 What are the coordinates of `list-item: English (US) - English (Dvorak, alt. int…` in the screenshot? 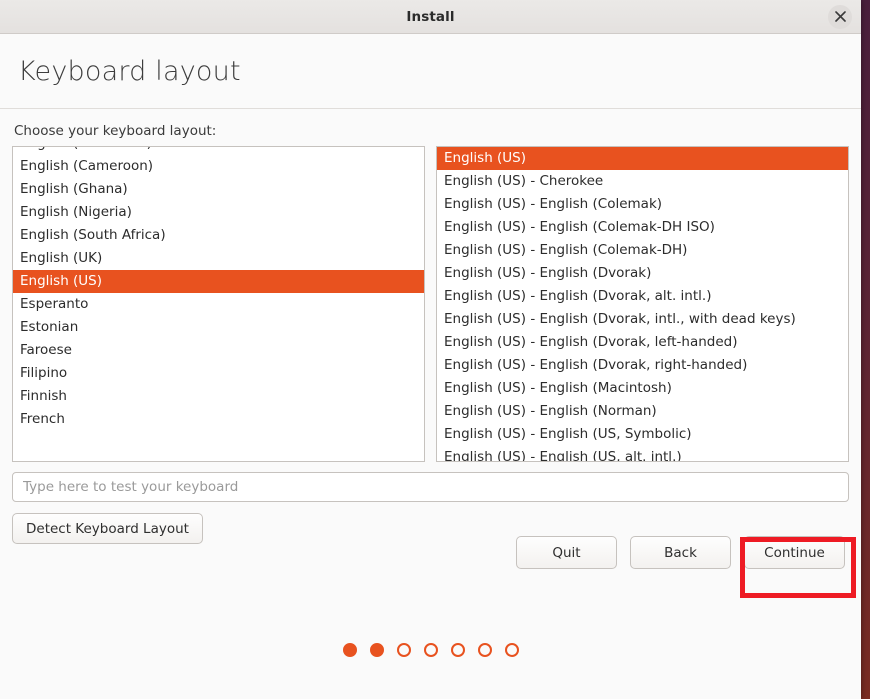 It's located at (642, 296).